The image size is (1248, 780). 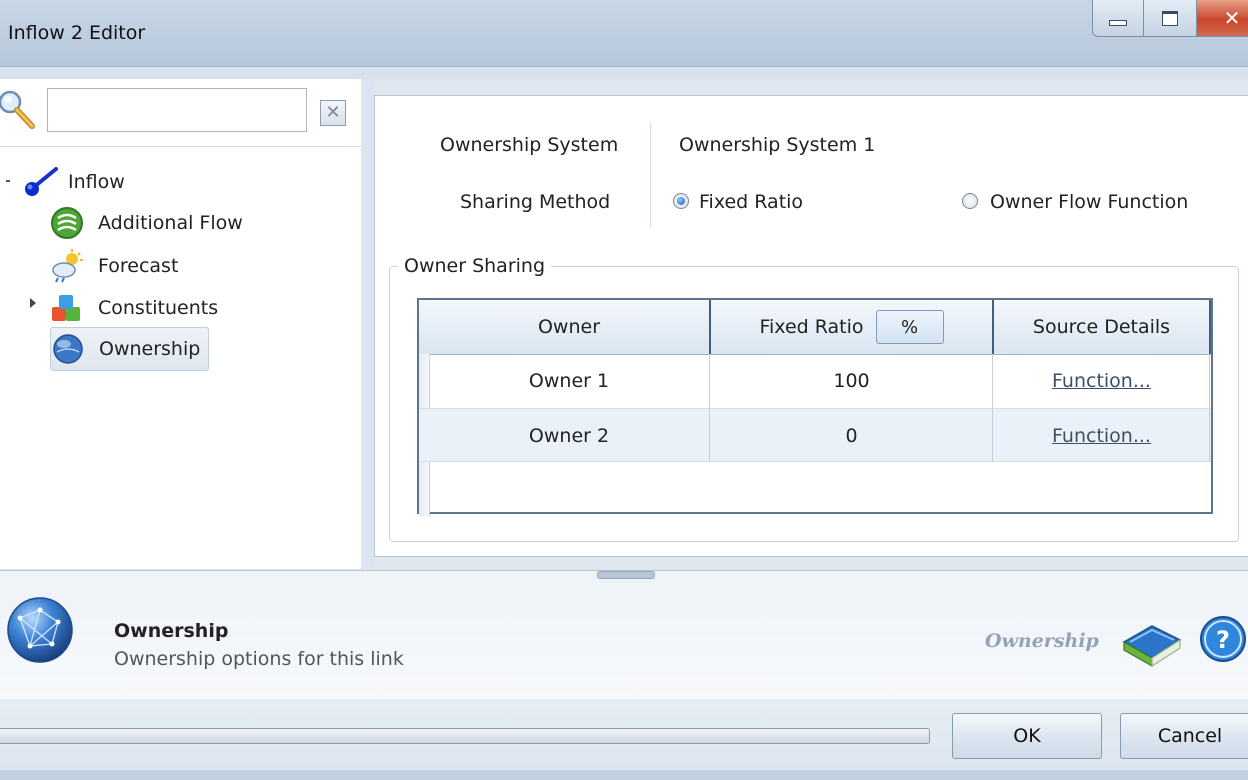 What do you see at coordinates (624, 33) in the screenshot?
I see `title-bar: Inflow 2 Editor ✕` at bounding box center [624, 33].